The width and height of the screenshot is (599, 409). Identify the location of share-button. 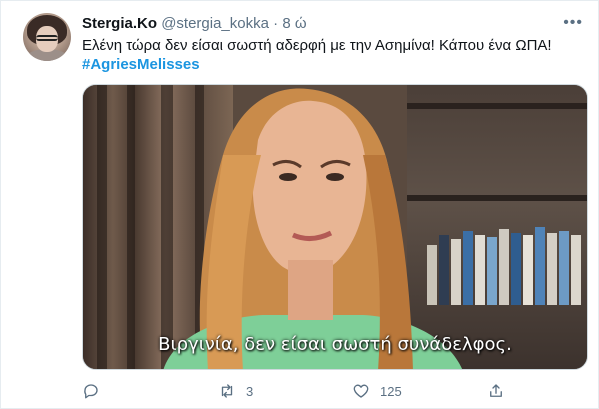
(496, 391).